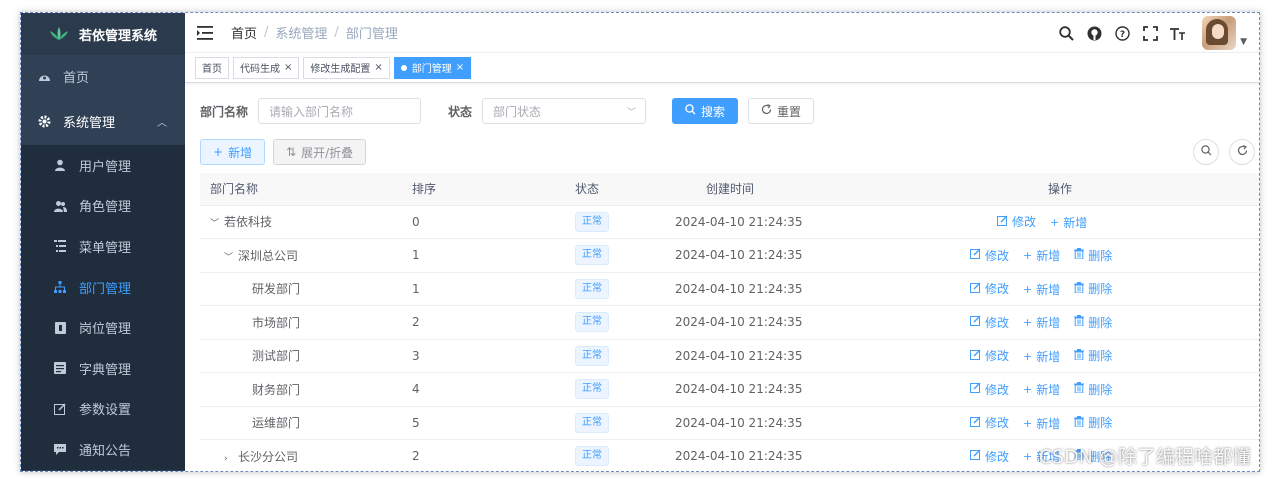  Describe the element at coordinates (432, 67) in the screenshot. I see `tag-dept: 部门管理 ×` at that location.